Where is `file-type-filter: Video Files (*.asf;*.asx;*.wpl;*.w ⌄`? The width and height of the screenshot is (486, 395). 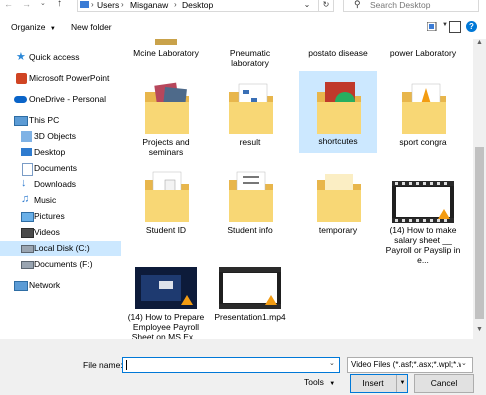 file-type-filter: Video Files (*.asf;*.asx;*.wpl;*.w ⌄ is located at coordinates (410, 365).